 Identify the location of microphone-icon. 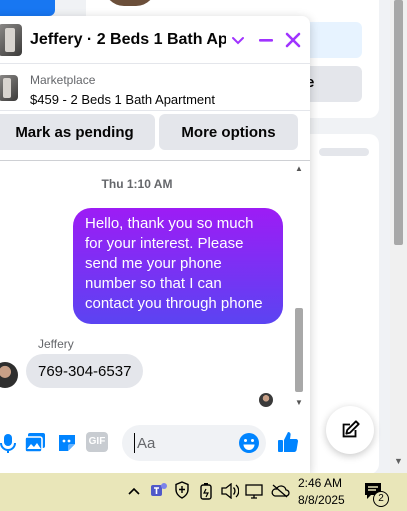
(8, 443).